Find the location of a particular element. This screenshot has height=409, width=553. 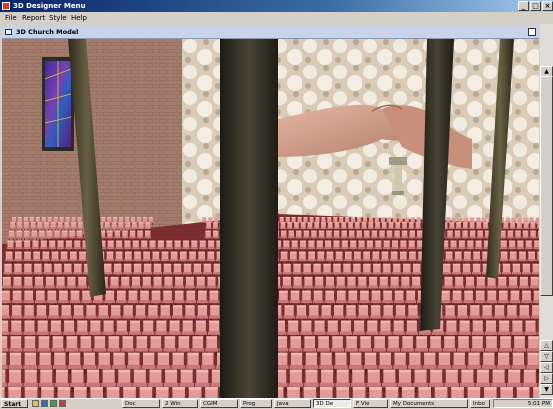

menu-file: File is located at coordinates (11, 18).